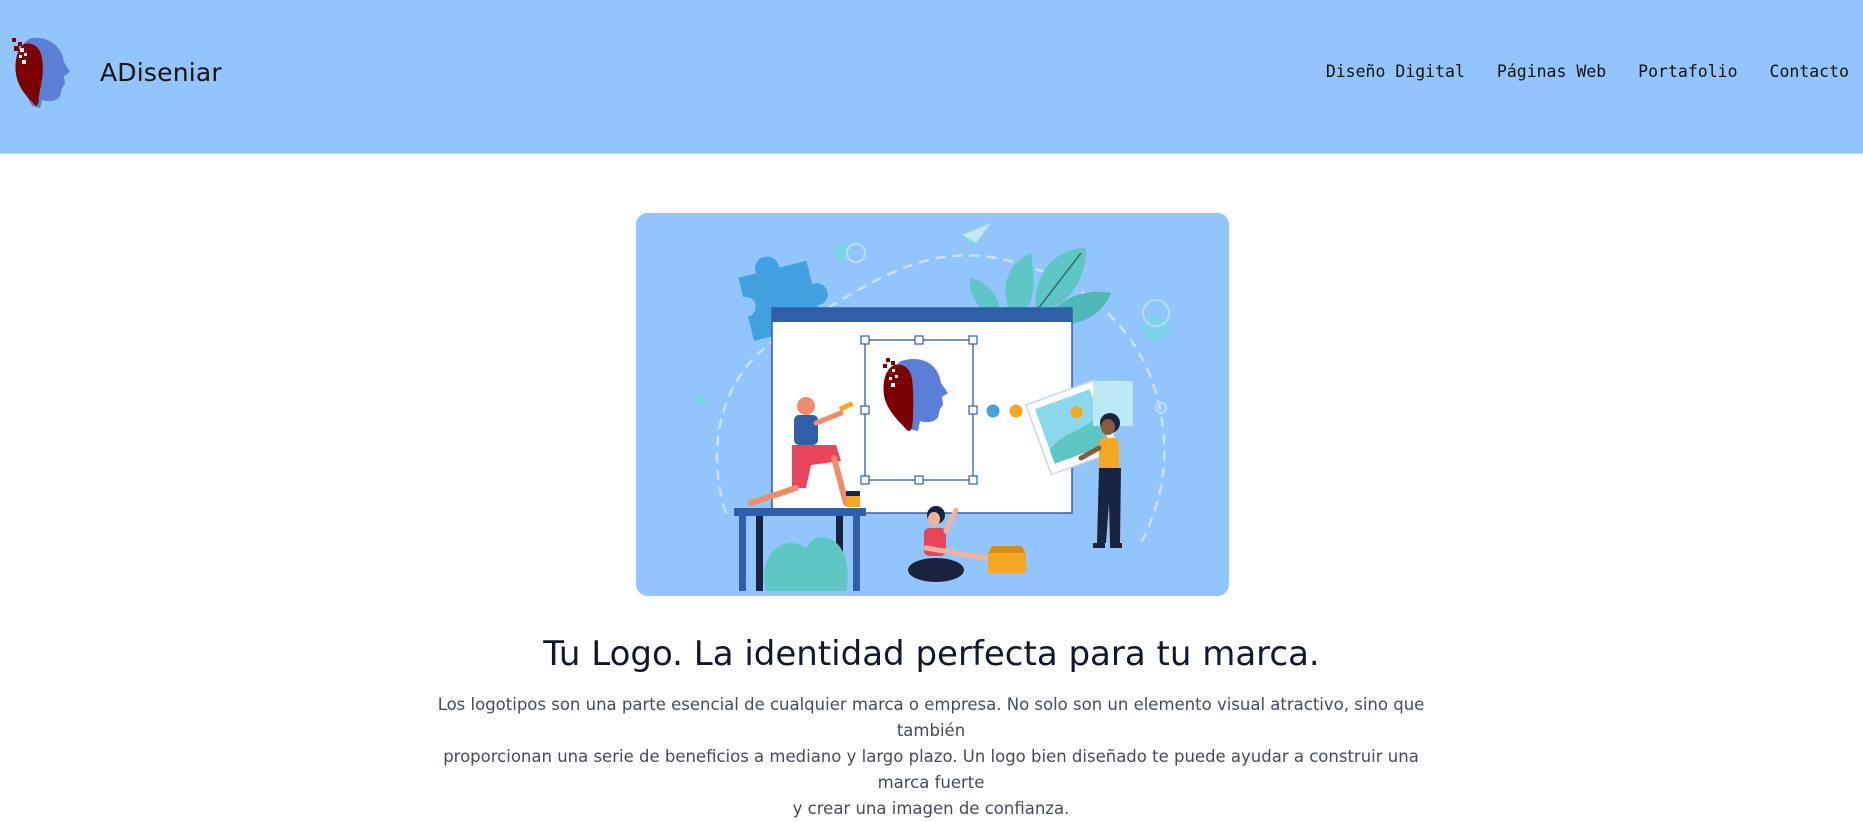 The height and width of the screenshot is (822, 1863). What do you see at coordinates (1551, 71) in the screenshot?
I see `nav-link-paginas-web: Páginas Web` at bounding box center [1551, 71].